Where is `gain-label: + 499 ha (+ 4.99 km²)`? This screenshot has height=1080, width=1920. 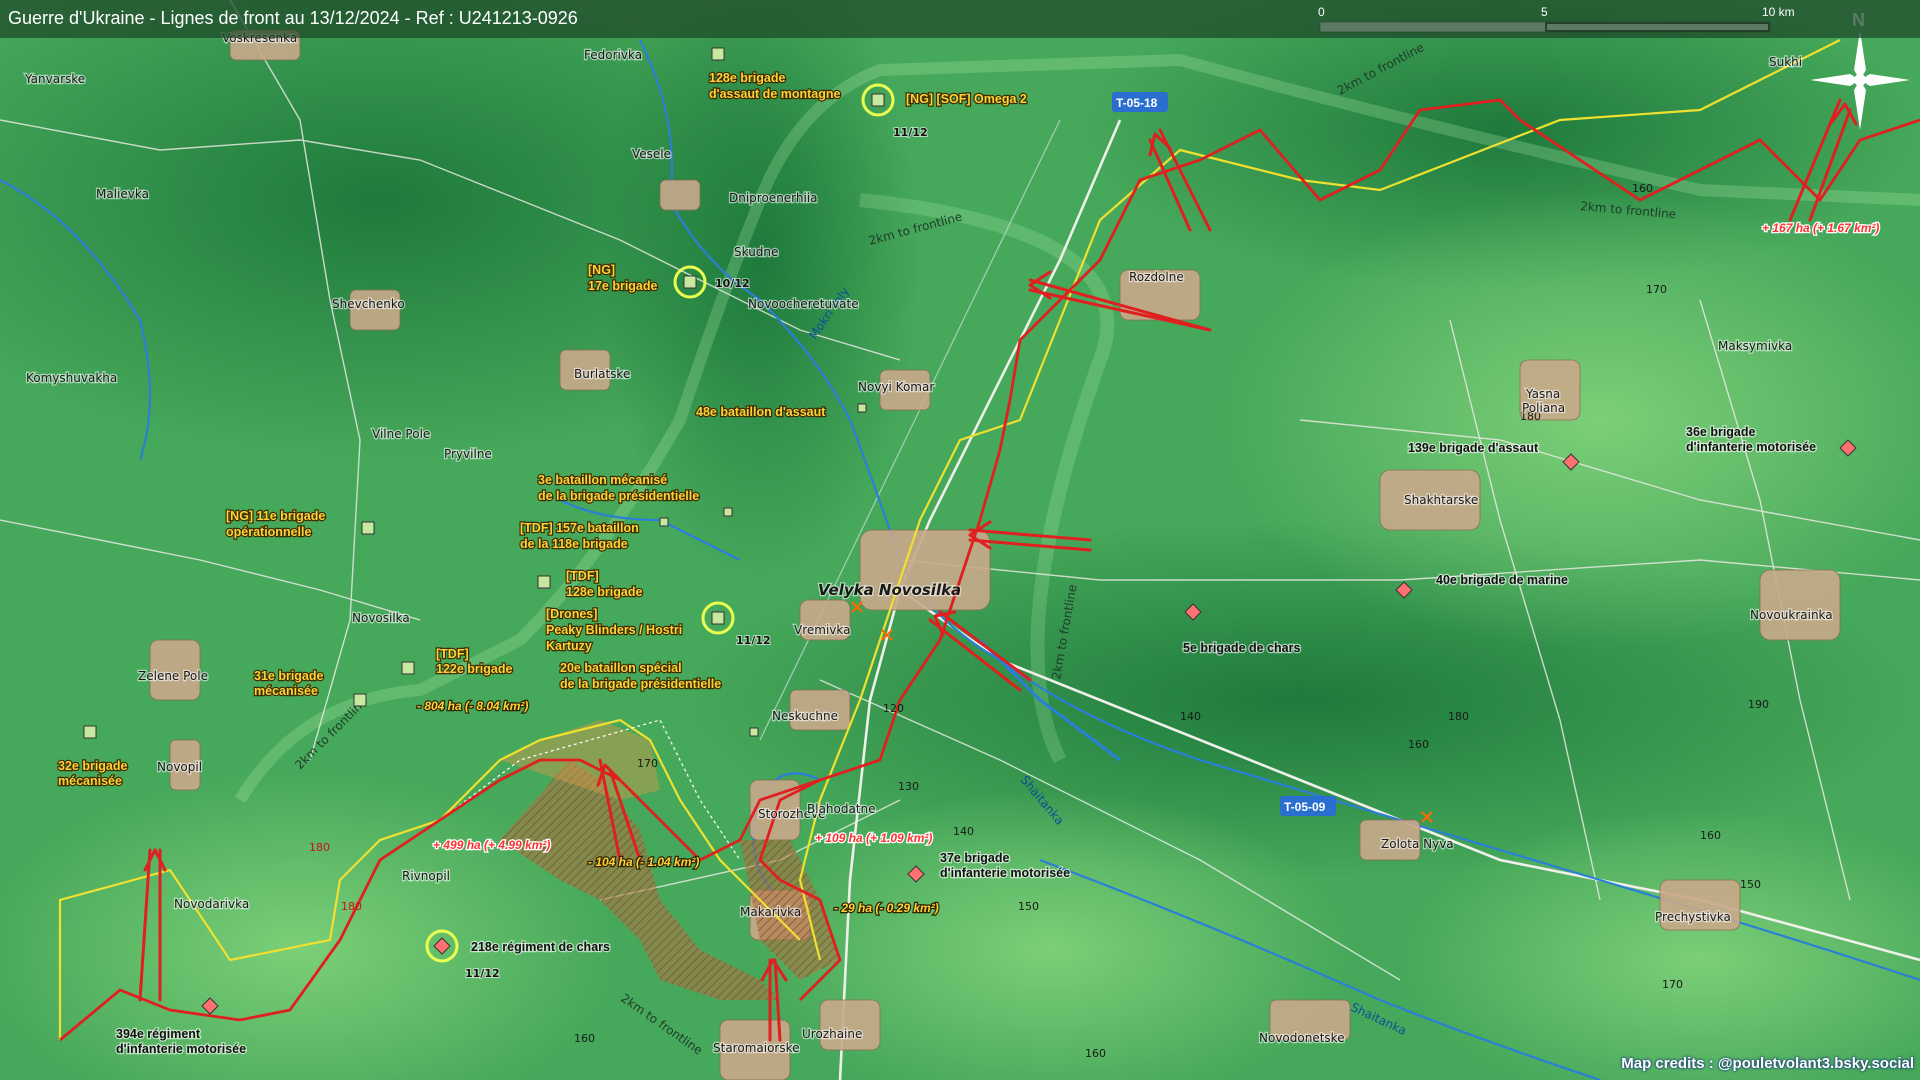
gain-label: + 499 ha (+ 4.99 km²) is located at coordinates (491, 845).